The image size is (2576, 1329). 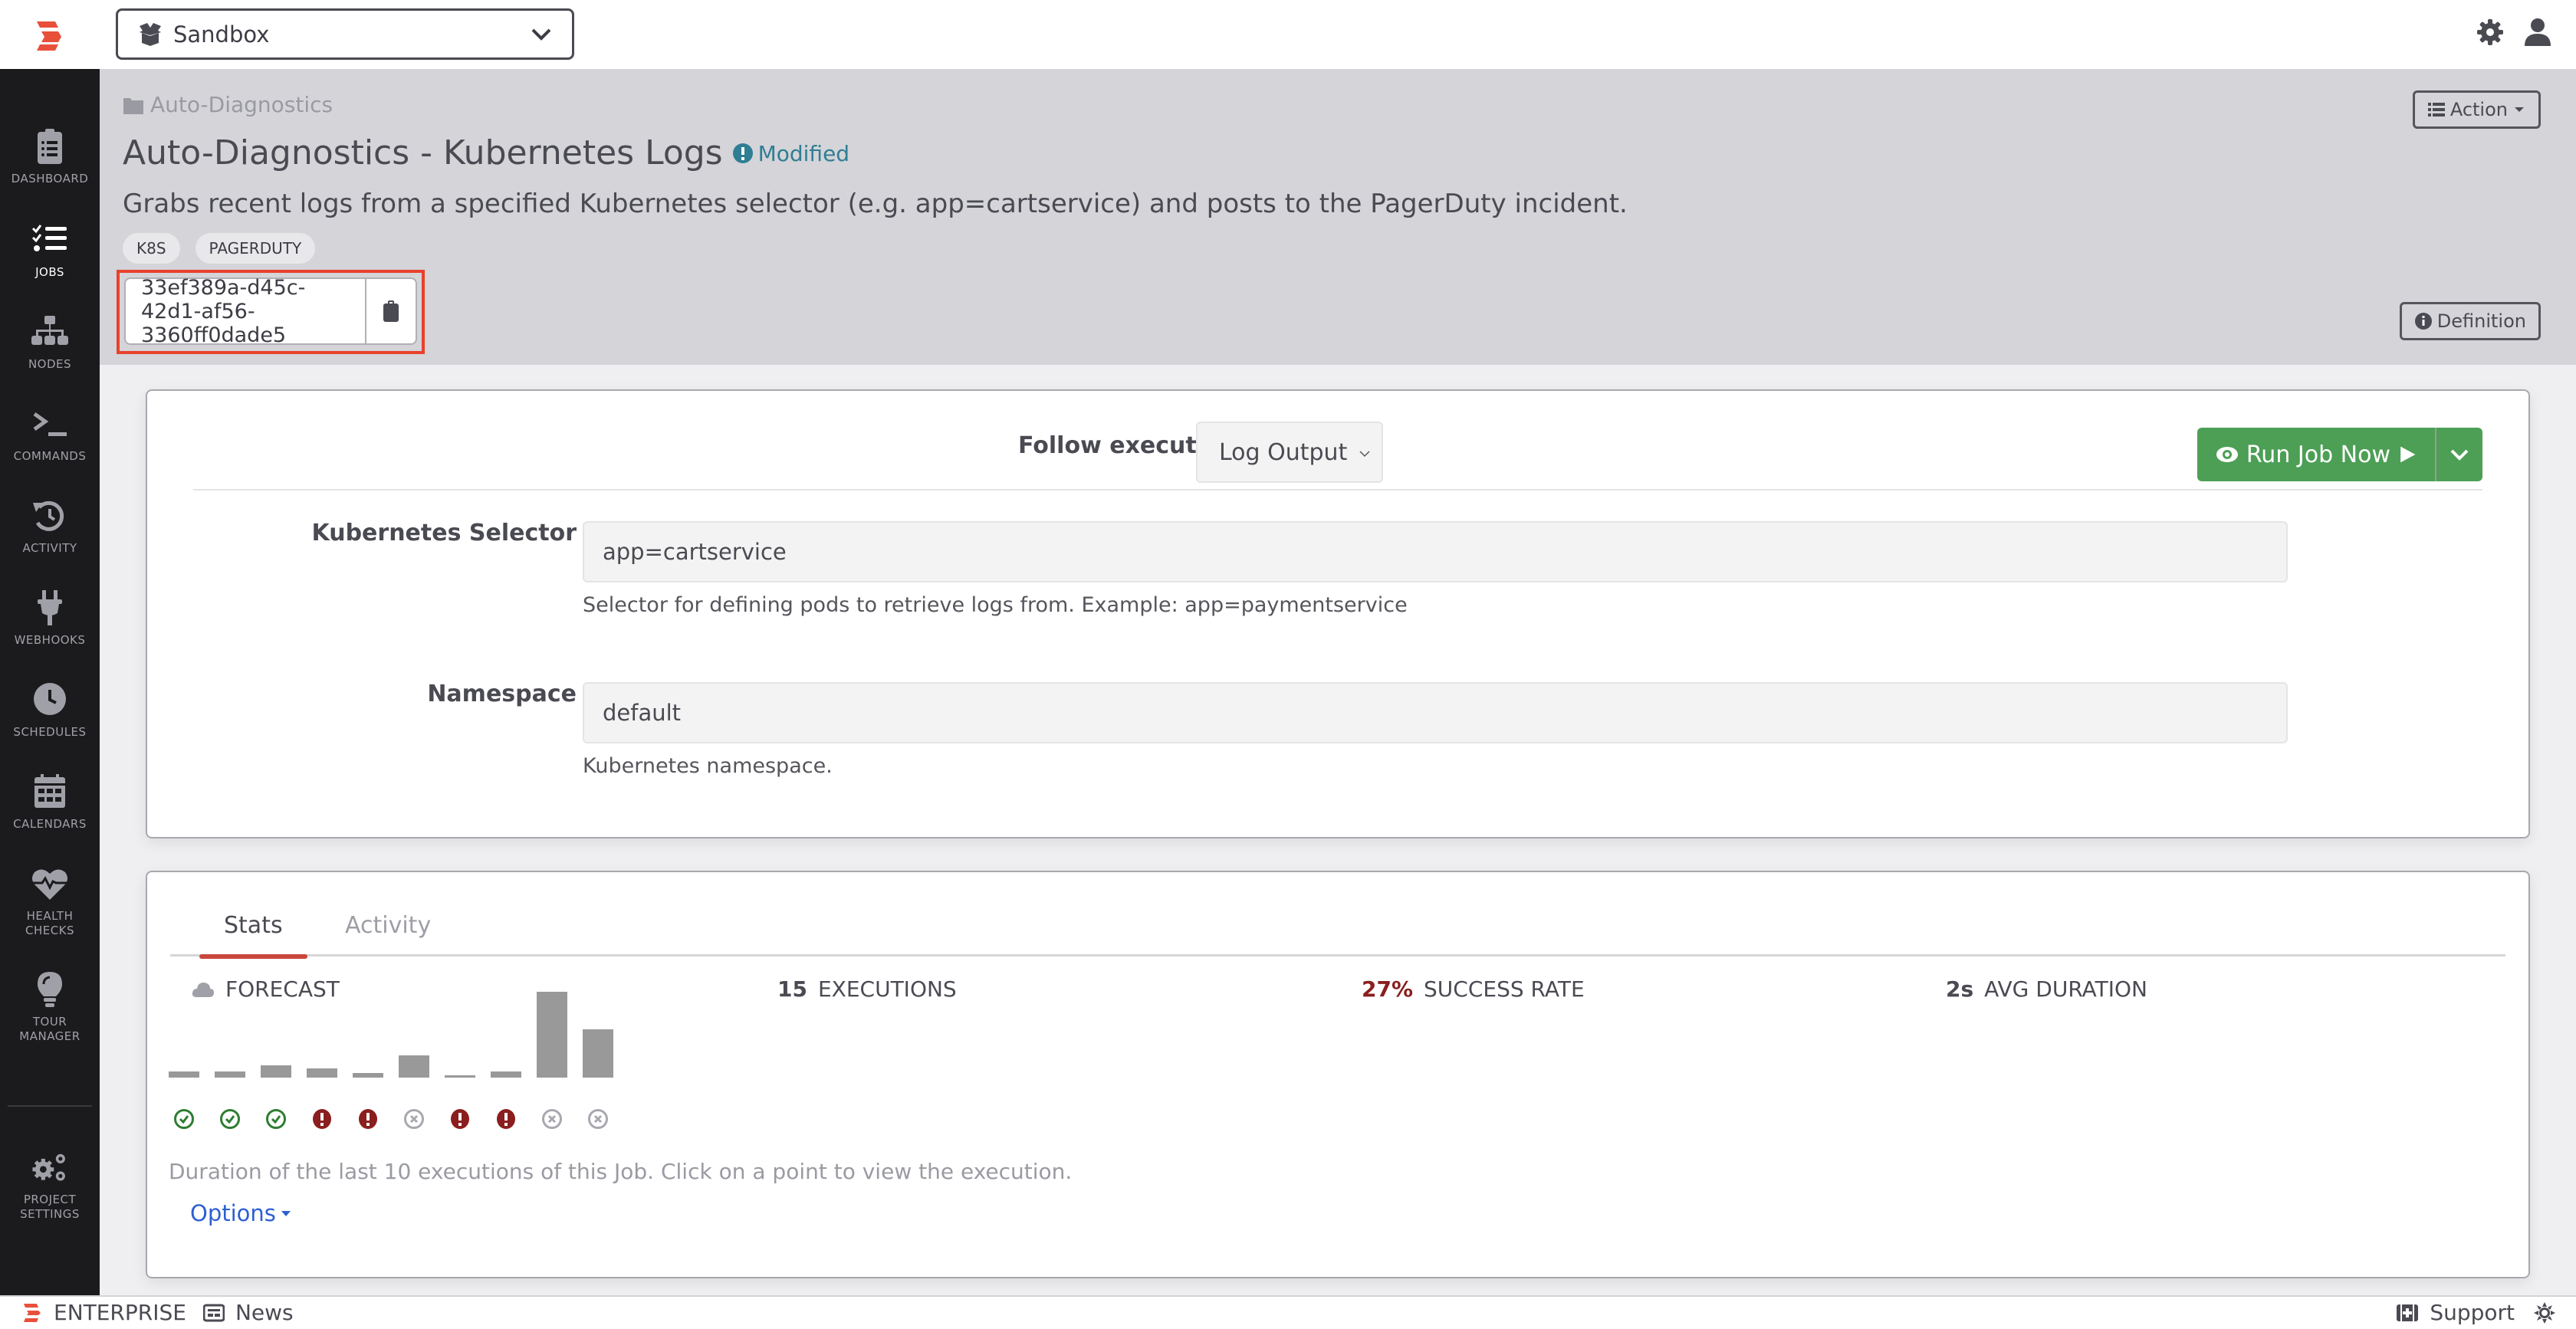 I want to click on exclamation-circle-icon, so click(x=743, y=153).